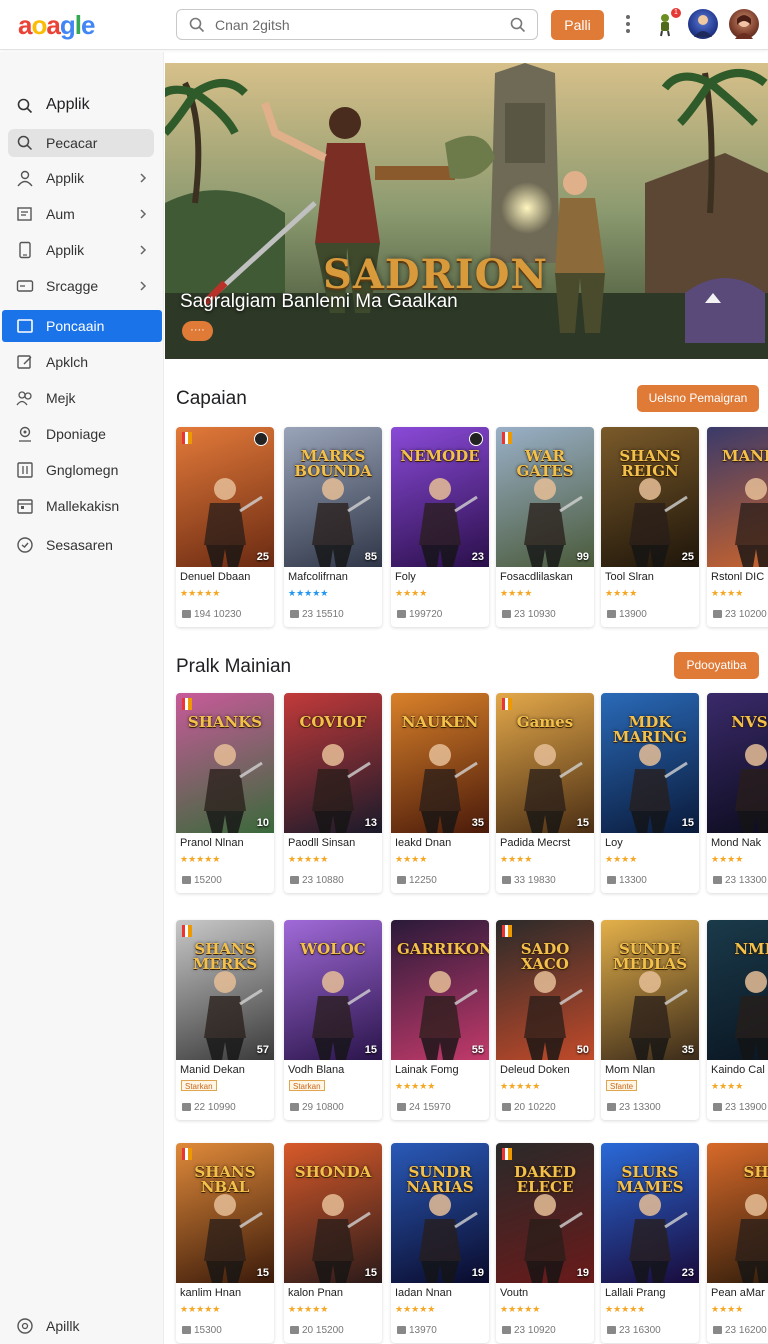  What do you see at coordinates (81, 398) in the screenshot?
I see `sidebar-item-mejk: Mejk` at bounding box center [81, 398].